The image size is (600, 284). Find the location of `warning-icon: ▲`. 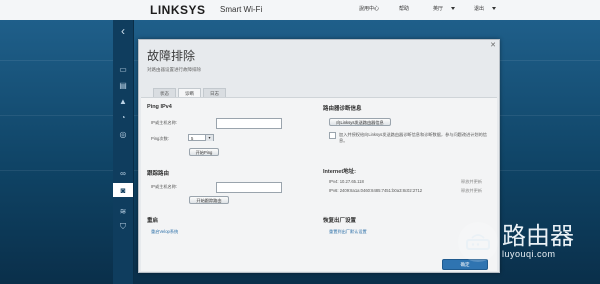

warning-icon: ▲ is located at coordinates (123, 101).